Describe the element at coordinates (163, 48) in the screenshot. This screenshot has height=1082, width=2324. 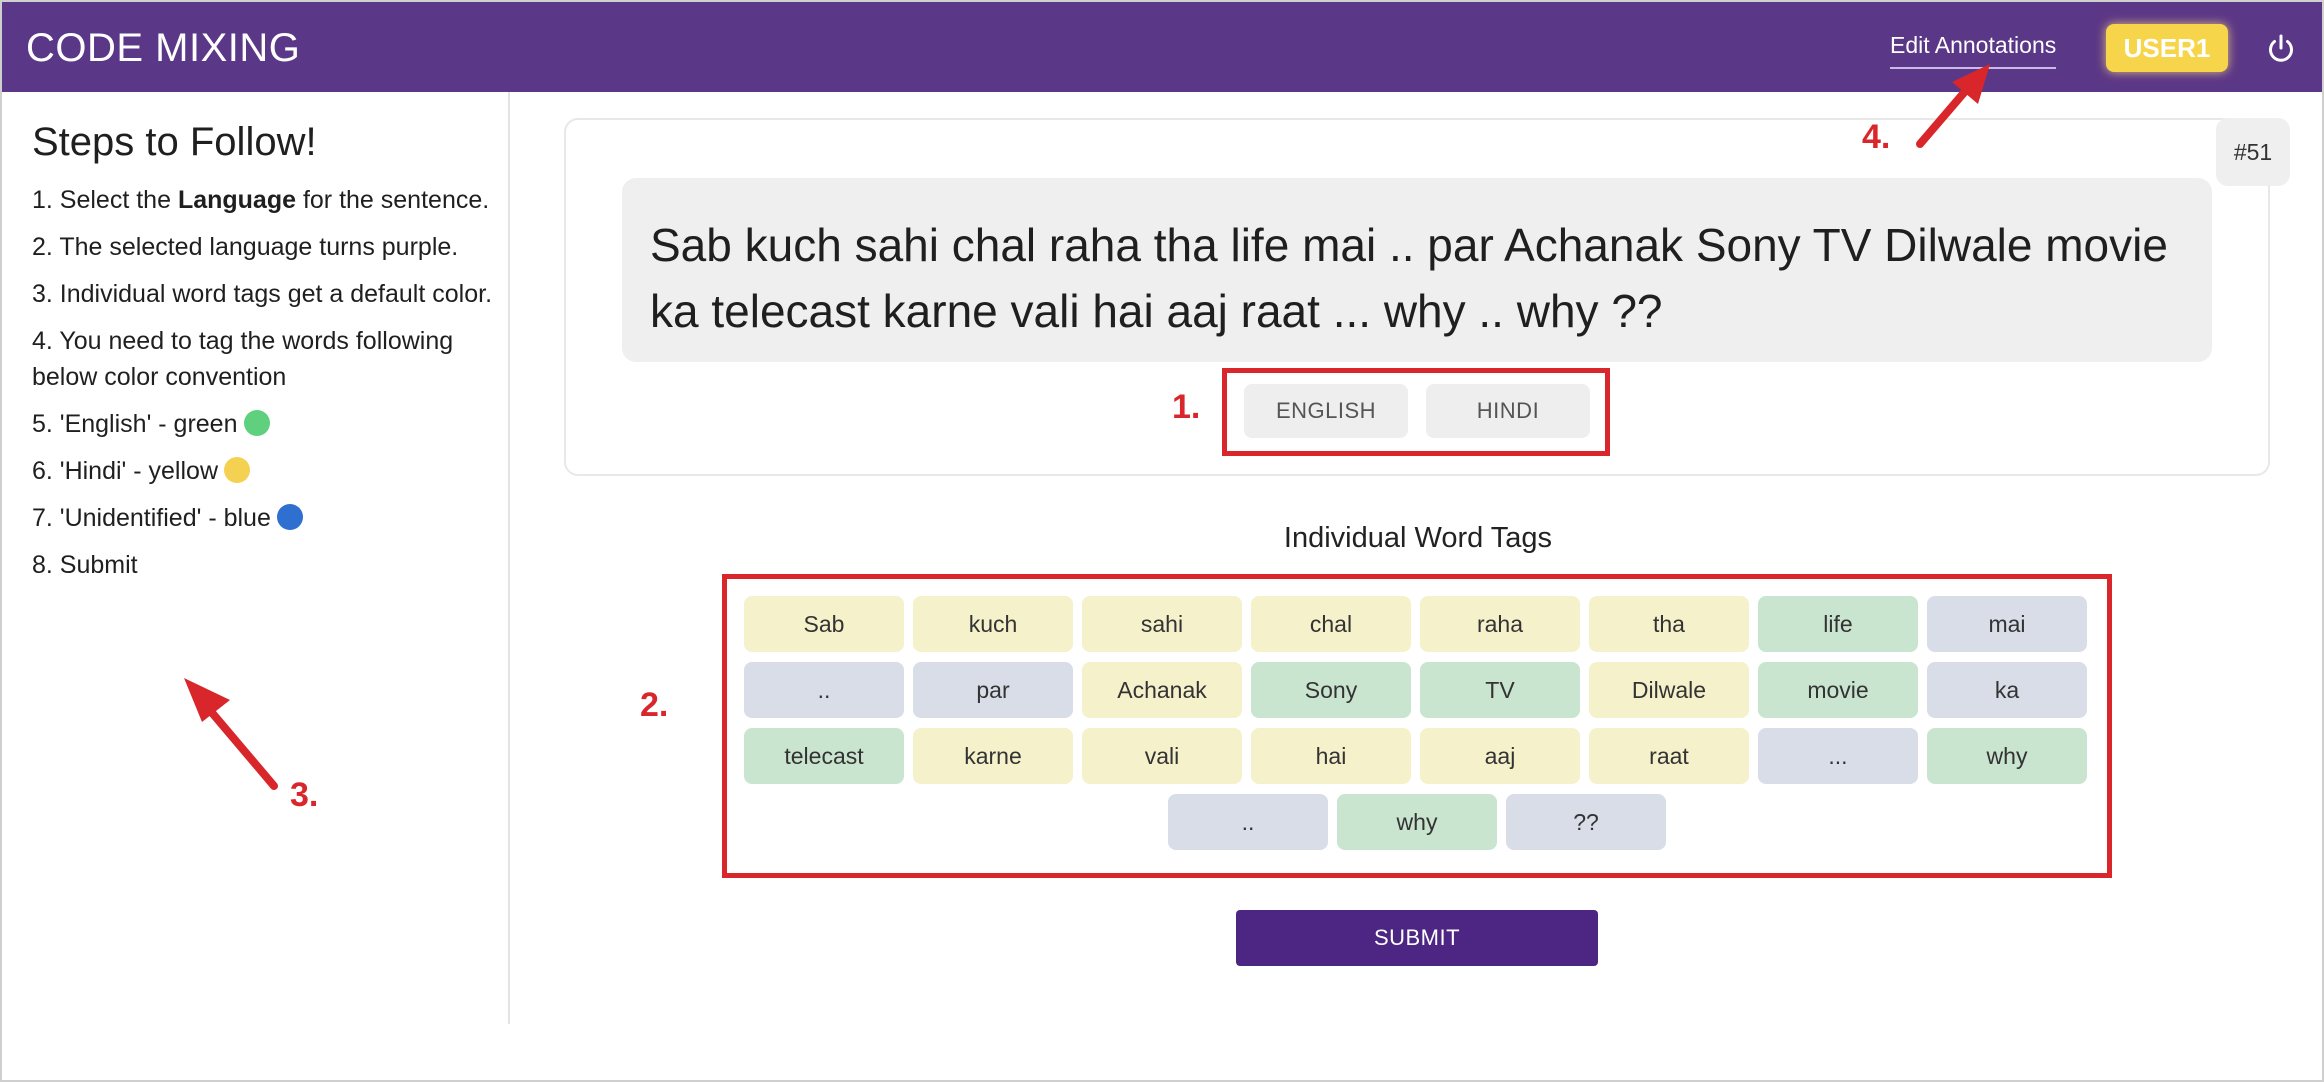
I see `app-title: CODE MIXING` at that location.